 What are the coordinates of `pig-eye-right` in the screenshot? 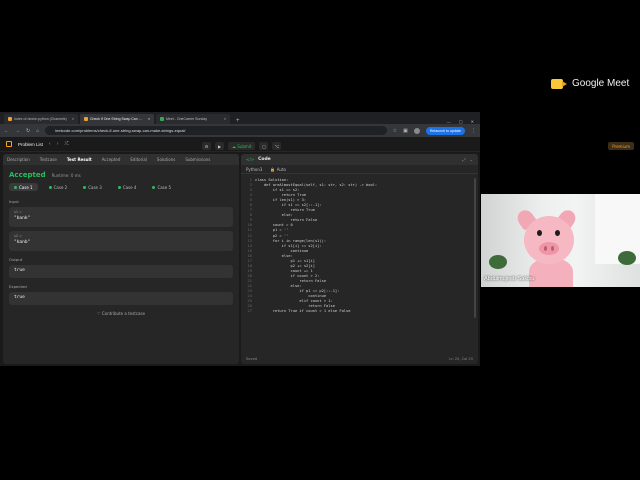 It's located at (557, 233).